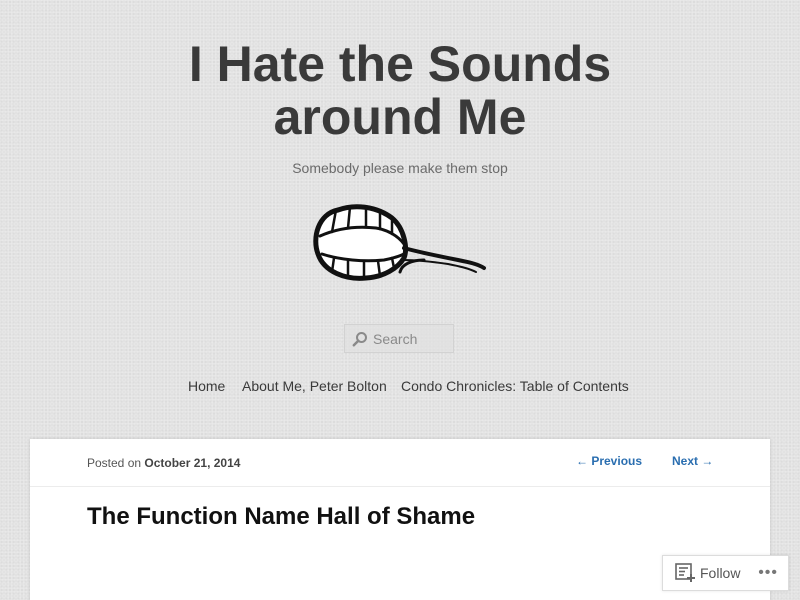 The width and height of the screenshot is (800, 600). Describe the element at coordinates (206, 386) in the screenshot. I see `nav-item-home: Home` at that location.